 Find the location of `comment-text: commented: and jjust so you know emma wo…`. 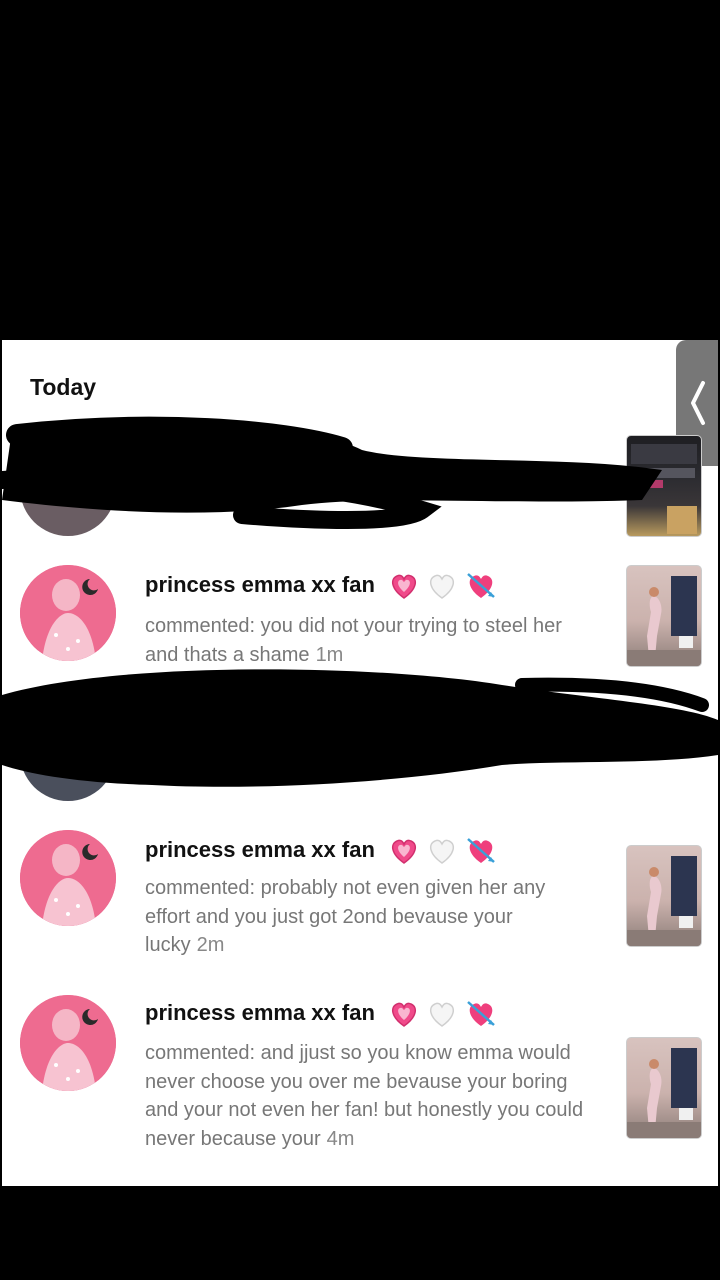

comment-text: commented: and jjust so you know emma wo… is located at coordinates (365, 1096).